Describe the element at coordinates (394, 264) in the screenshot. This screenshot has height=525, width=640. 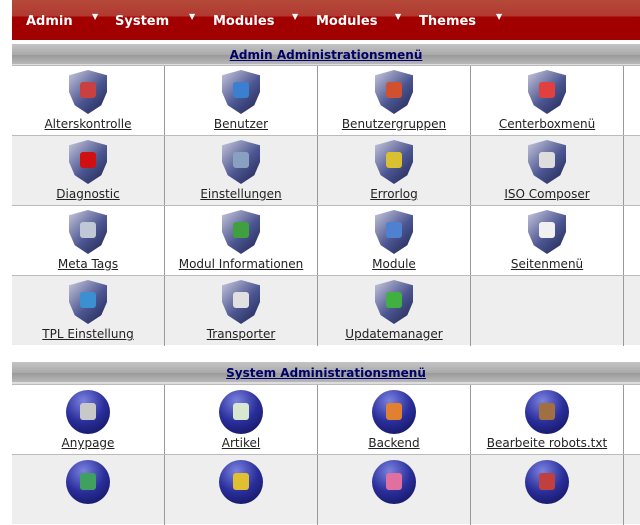
I see `menu-link: Module` at that location.